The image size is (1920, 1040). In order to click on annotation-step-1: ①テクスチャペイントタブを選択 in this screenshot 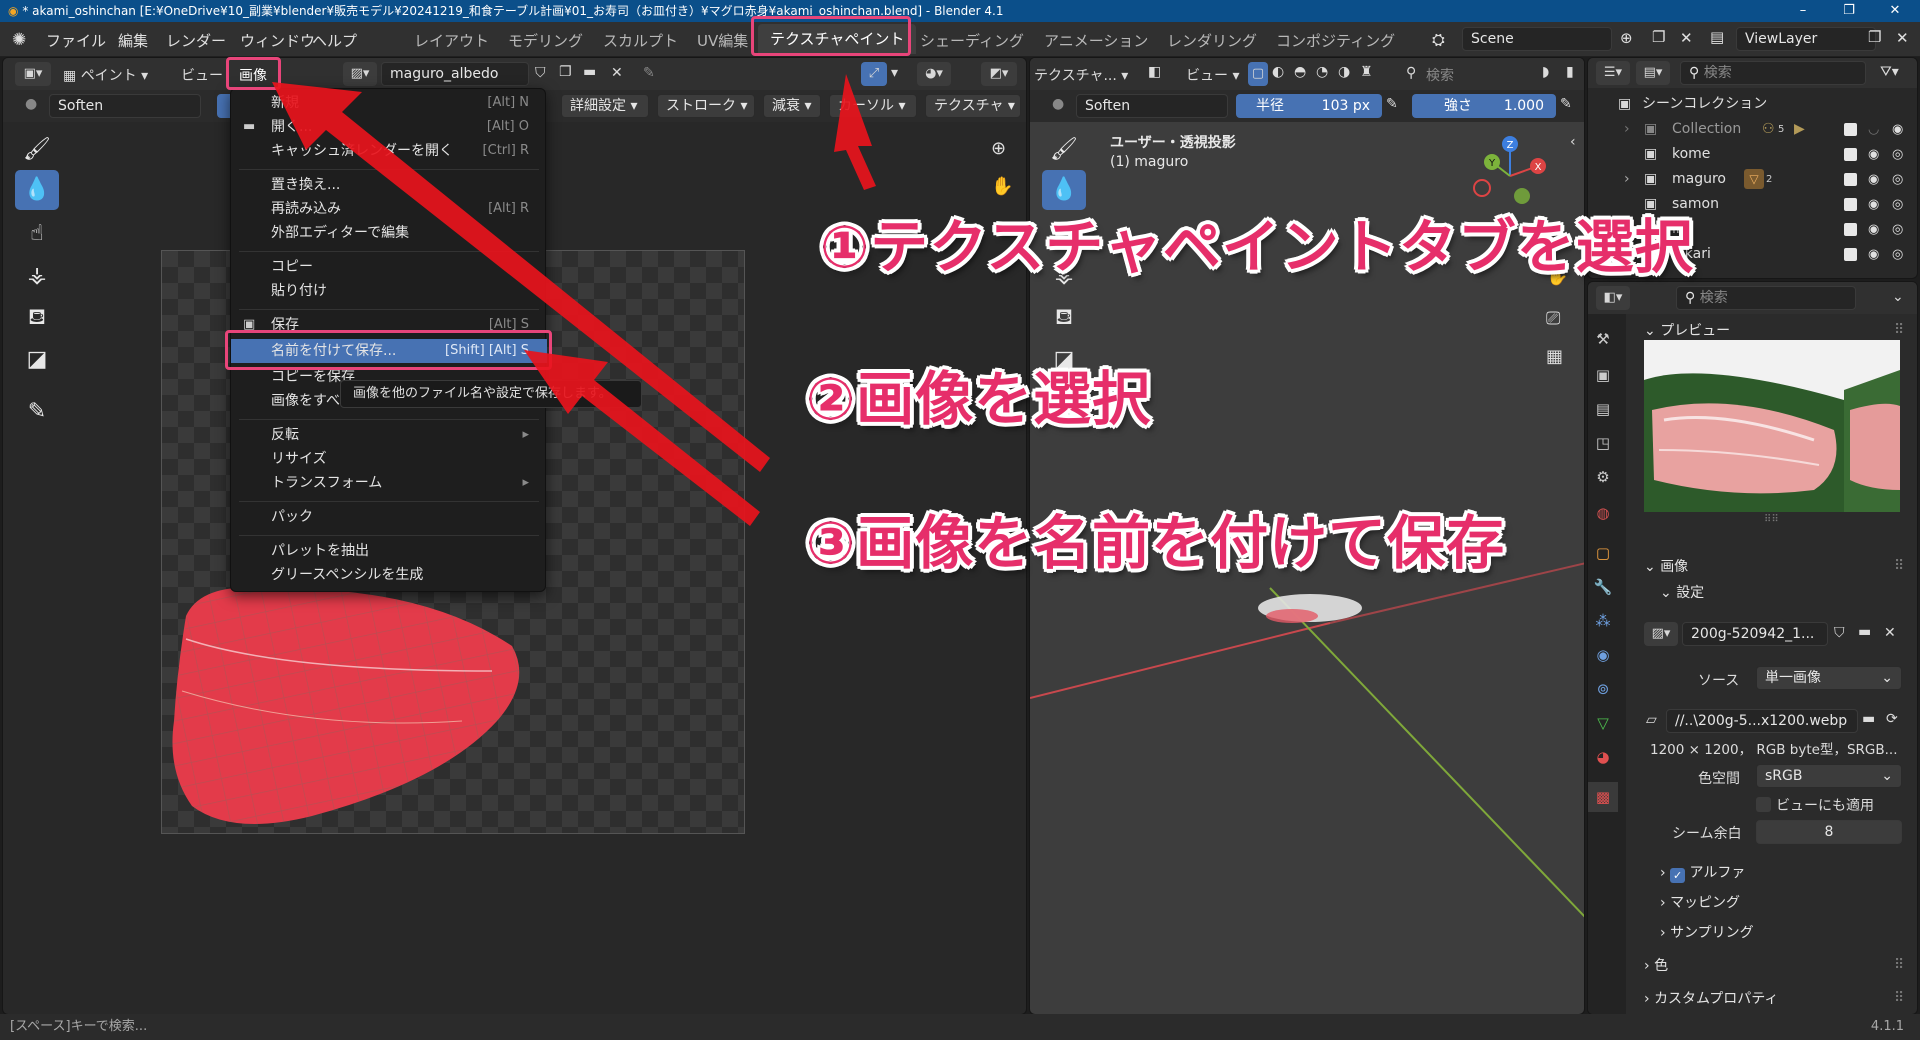, I will do `click(1257, 247)`.